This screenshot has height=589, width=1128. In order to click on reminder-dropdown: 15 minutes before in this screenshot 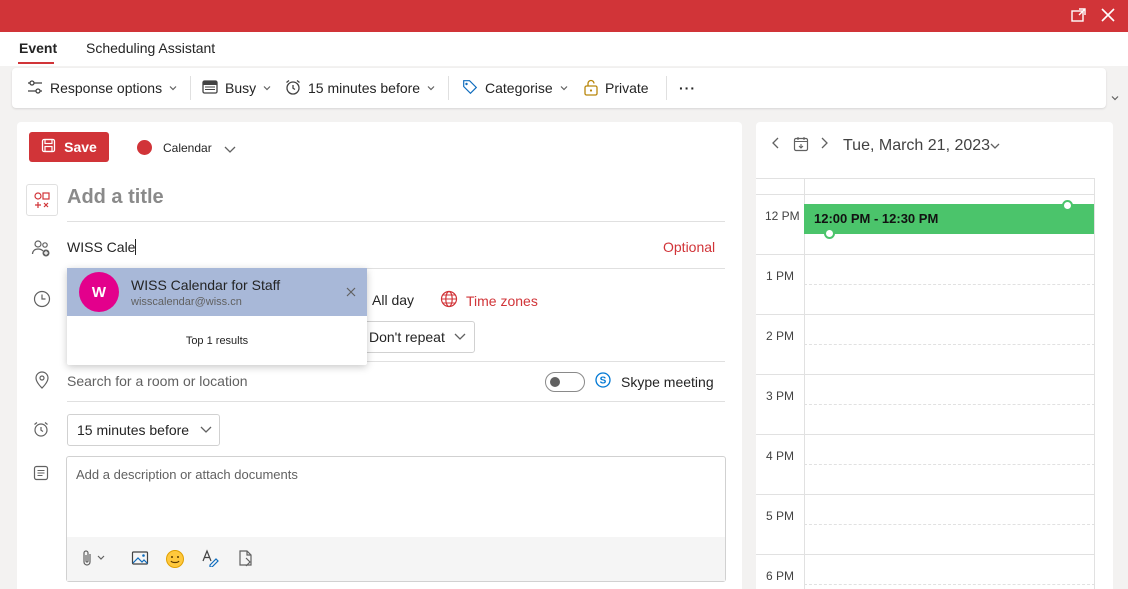, I will do `click(143, 430)`.